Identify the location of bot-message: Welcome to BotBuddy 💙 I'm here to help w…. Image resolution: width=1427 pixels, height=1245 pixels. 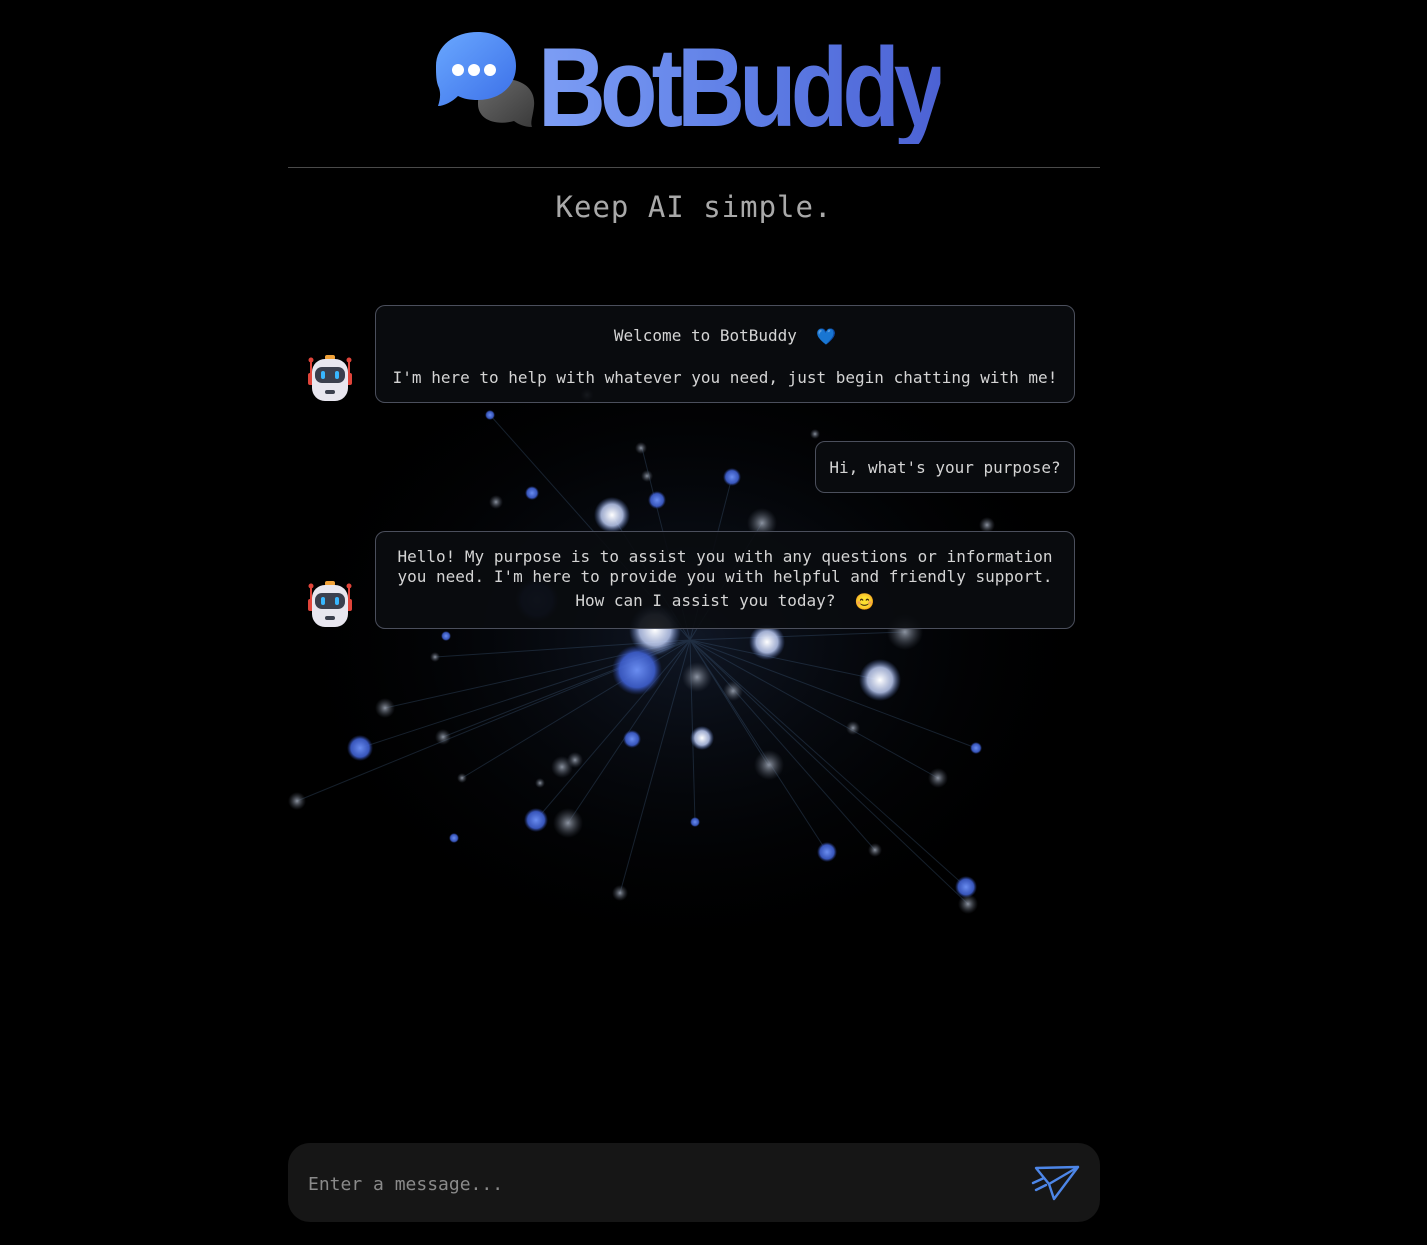
(694, 354).